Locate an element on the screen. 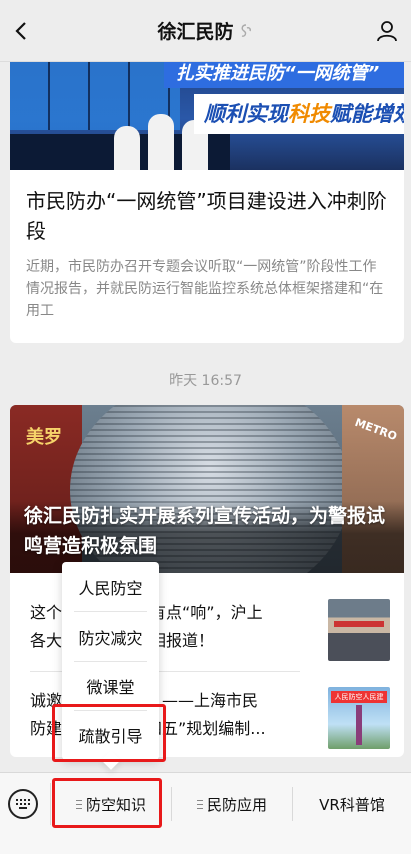 Image resolution: width=411 pixels, height=854 pixels. thumb-tag: 人民防空人民建 is located at coordinates (359, 697).